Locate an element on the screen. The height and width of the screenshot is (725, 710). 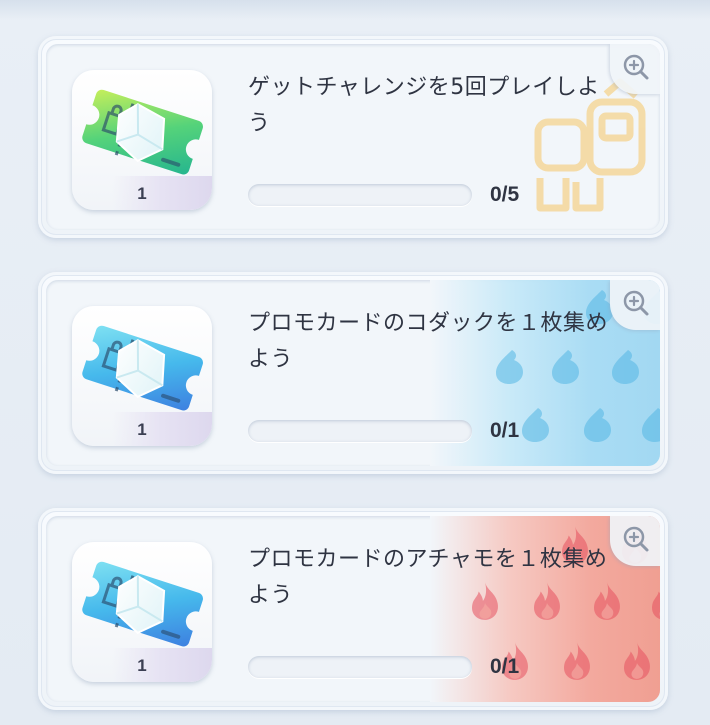
mission-title: ゲットチャレンジを5回プレイしよう is located at coordinates (424, 105).